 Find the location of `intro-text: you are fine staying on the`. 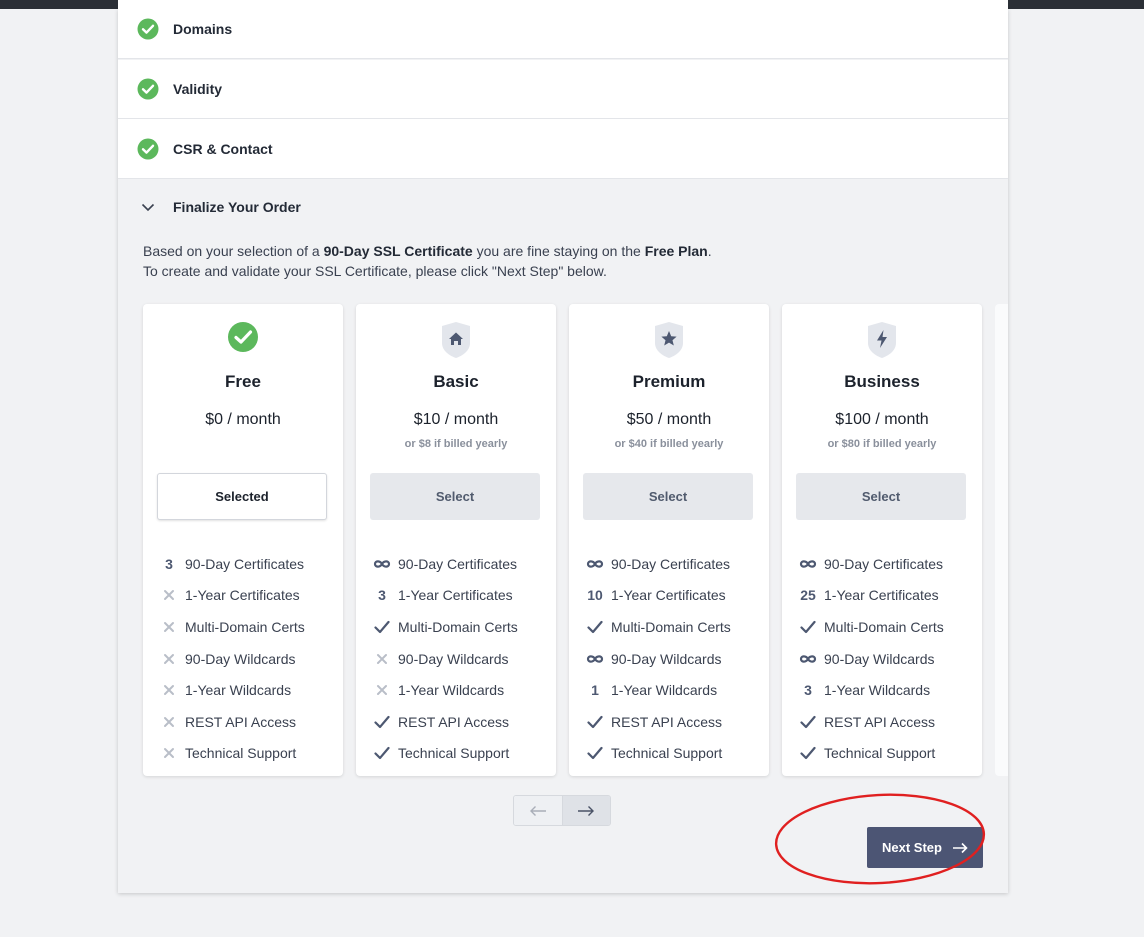

intro-text: you are fine staying on the is located at coordinates (558, 251).